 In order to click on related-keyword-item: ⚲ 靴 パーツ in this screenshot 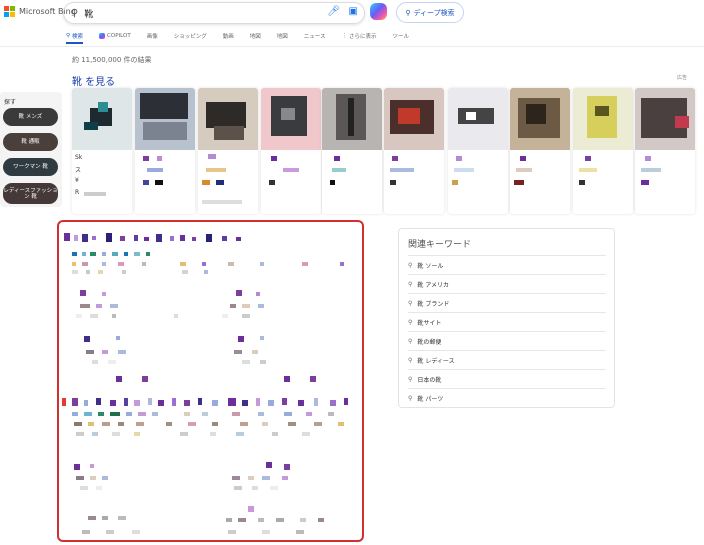, I will do `click(507, 398)`.